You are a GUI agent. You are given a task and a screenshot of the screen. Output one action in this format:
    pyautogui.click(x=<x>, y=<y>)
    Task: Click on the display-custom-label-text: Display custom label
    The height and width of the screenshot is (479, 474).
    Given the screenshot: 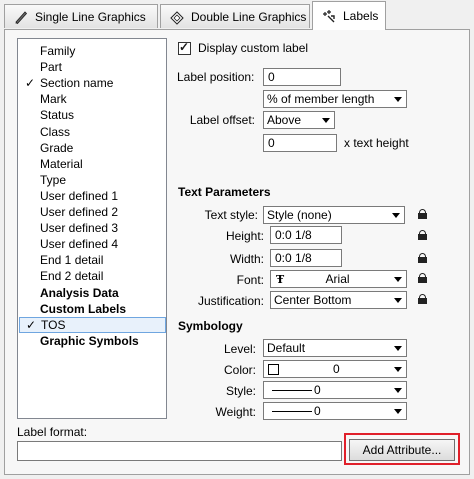 What is the action you would take?
    pyautogui.click(x=253, y=48)
    